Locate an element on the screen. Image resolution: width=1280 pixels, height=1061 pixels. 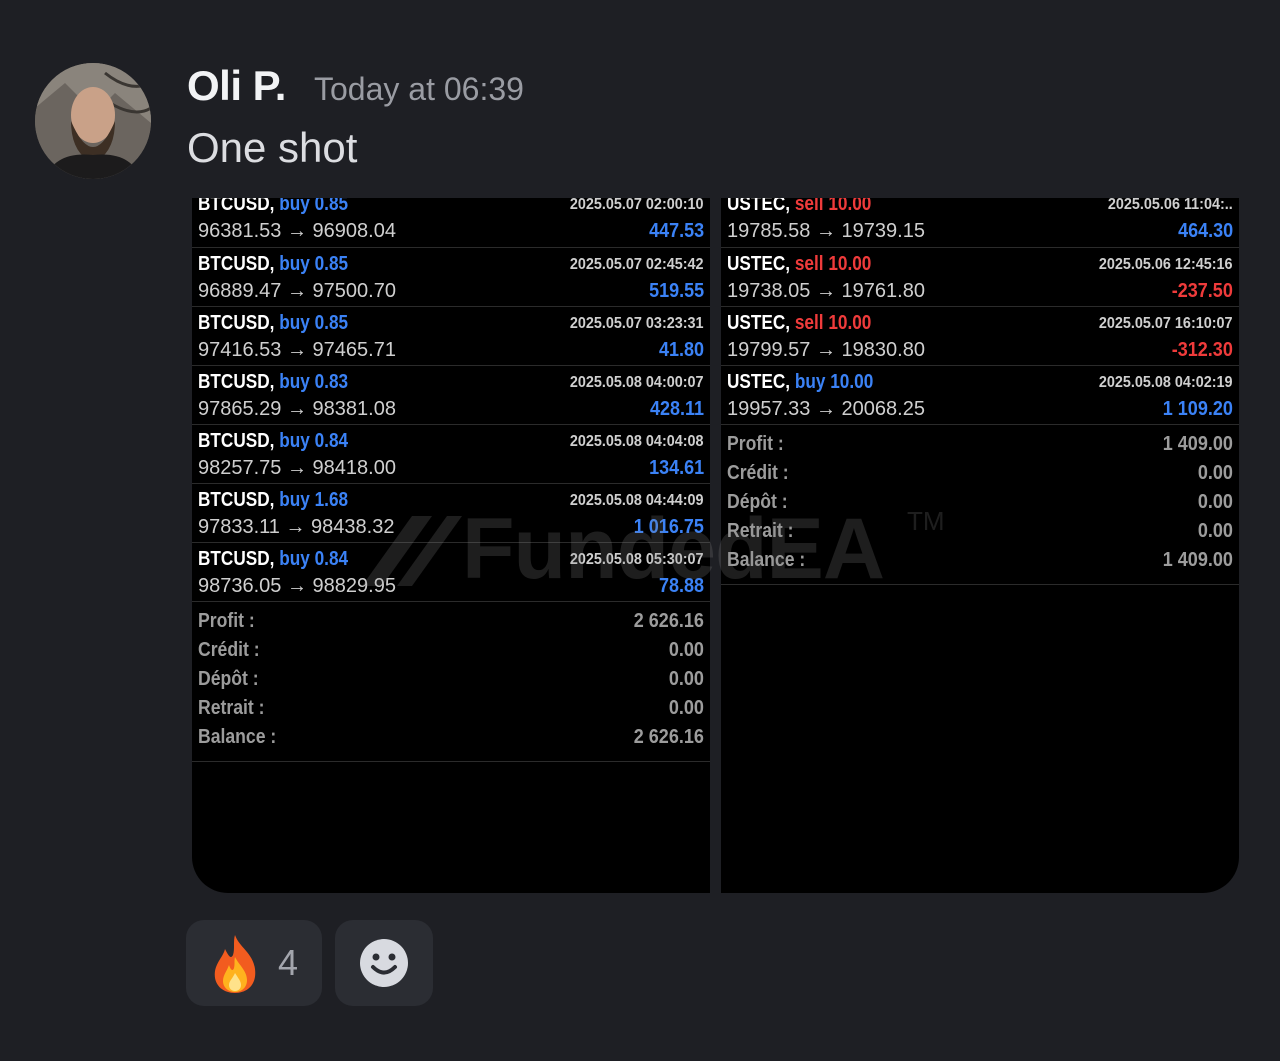
trade-side: sell is located at coordinates (809, 206).